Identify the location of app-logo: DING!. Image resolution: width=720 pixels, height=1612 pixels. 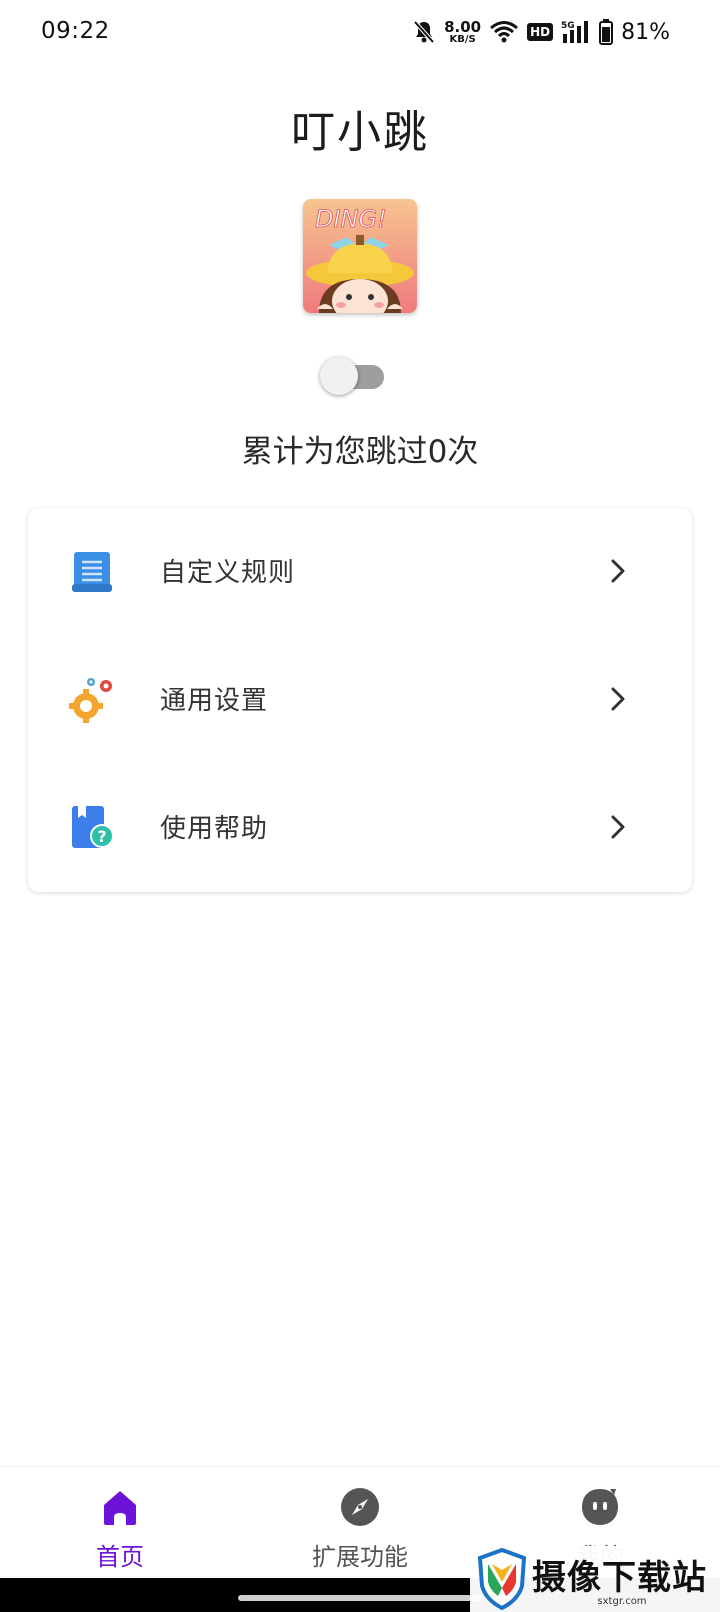
(360, 256).